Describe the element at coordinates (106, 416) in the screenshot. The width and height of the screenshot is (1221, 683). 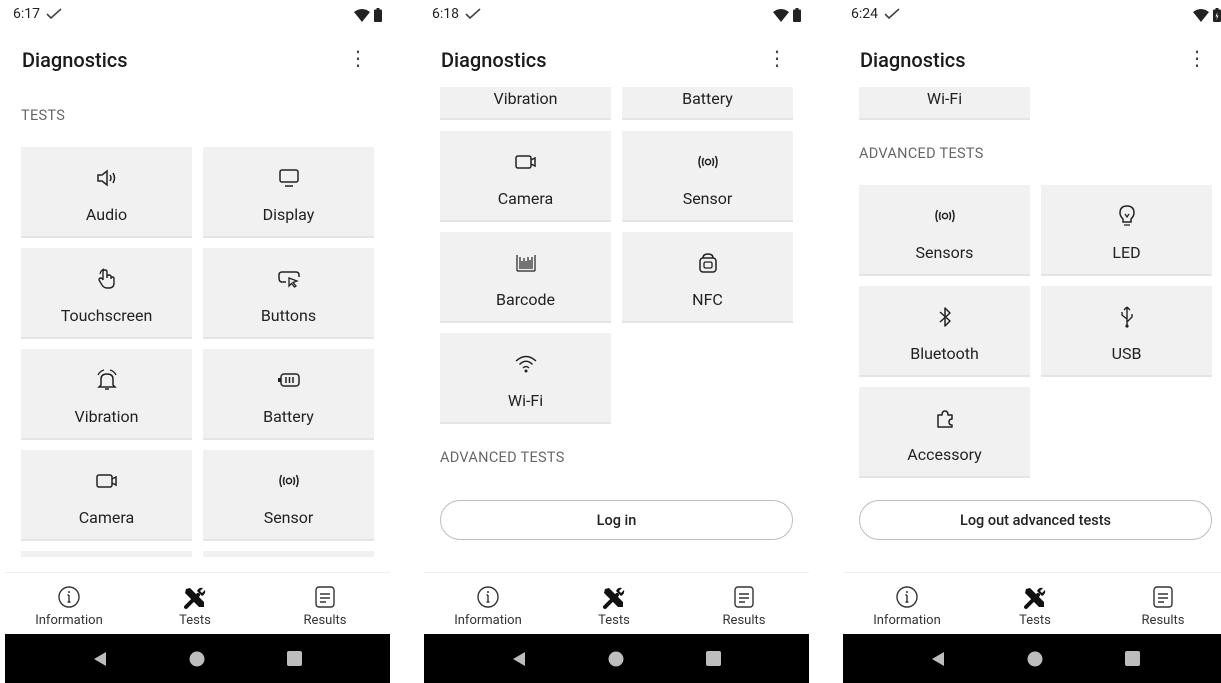
I see `tile-label: Vibration` at that location.